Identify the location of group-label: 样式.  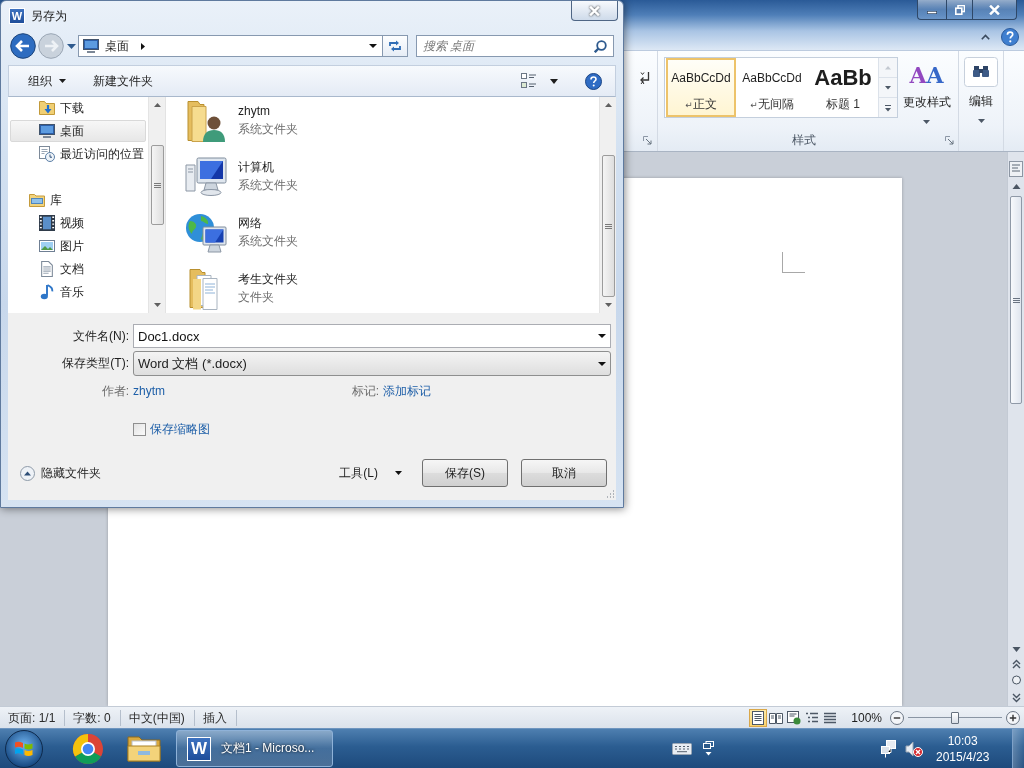
(803, 140).